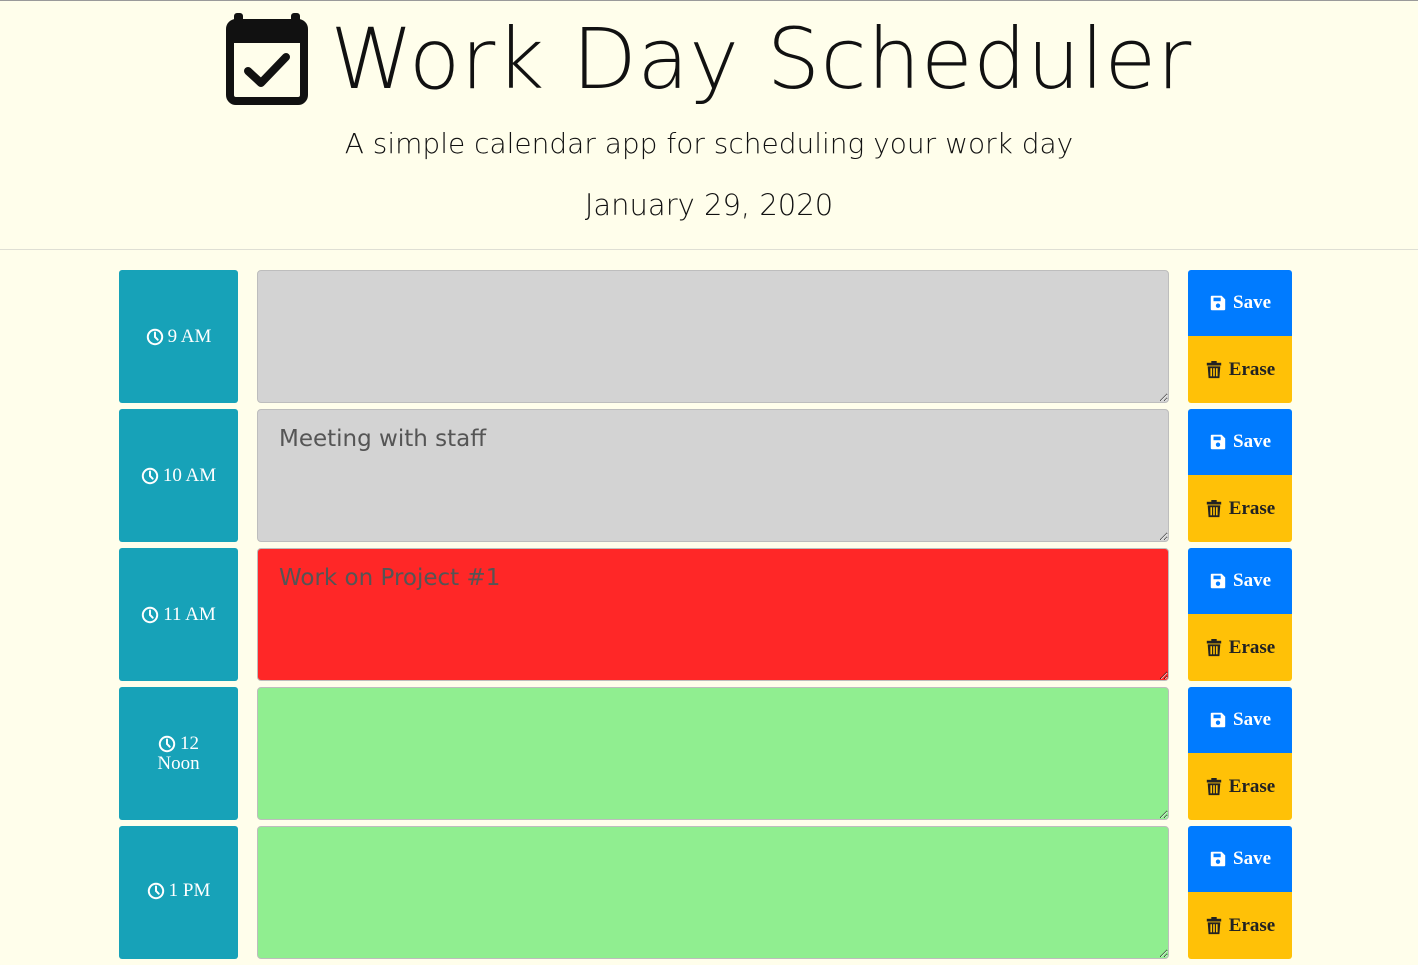 This screenshot has height=965, width=1418. I want to click on hour-label: 10 AM, so click(178, 475).